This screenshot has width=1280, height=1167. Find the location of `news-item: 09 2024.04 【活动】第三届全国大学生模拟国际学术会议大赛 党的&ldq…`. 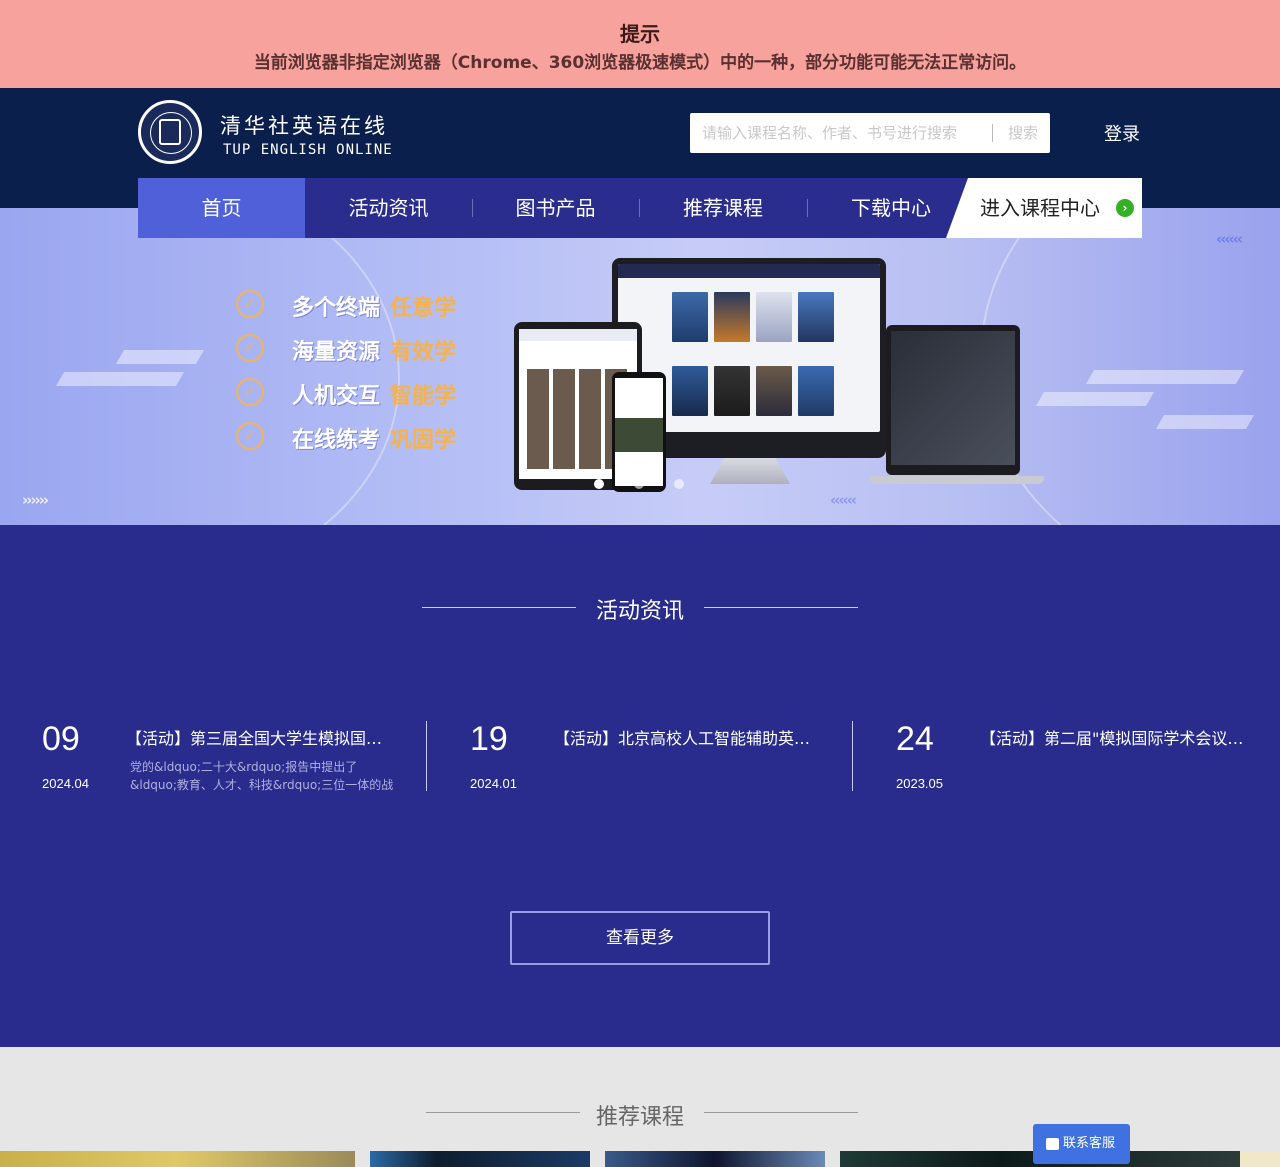

news-item: 09 2024.04 【活动】第三届全国大学生模拟国际学术会议大赛 党的&ldq… is located at coordinates (252, 756).